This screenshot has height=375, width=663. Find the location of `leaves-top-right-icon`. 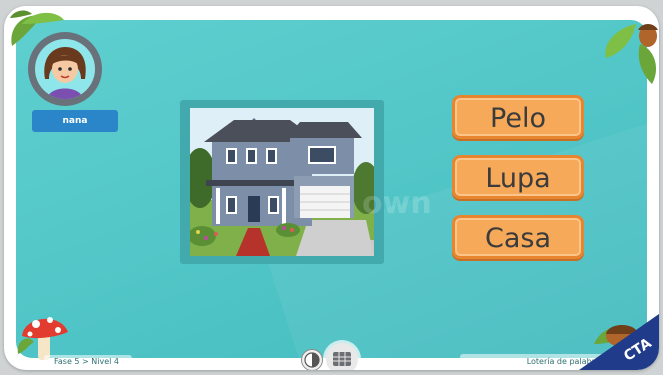

leaves-top-right-icon is located at coordinates (631, 54).